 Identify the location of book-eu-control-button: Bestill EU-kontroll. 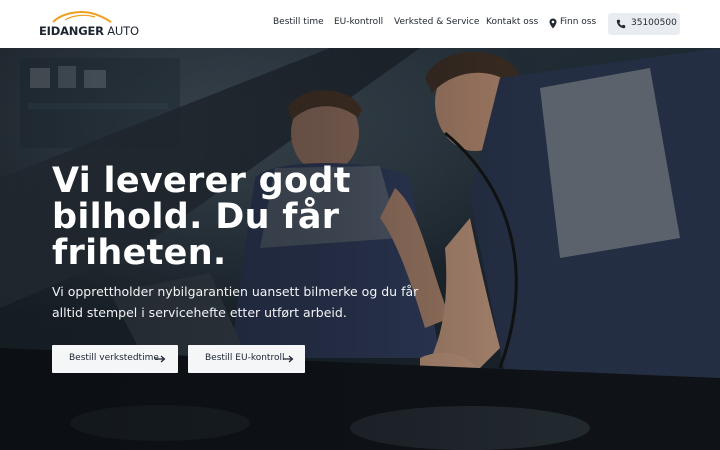
(246, 359).